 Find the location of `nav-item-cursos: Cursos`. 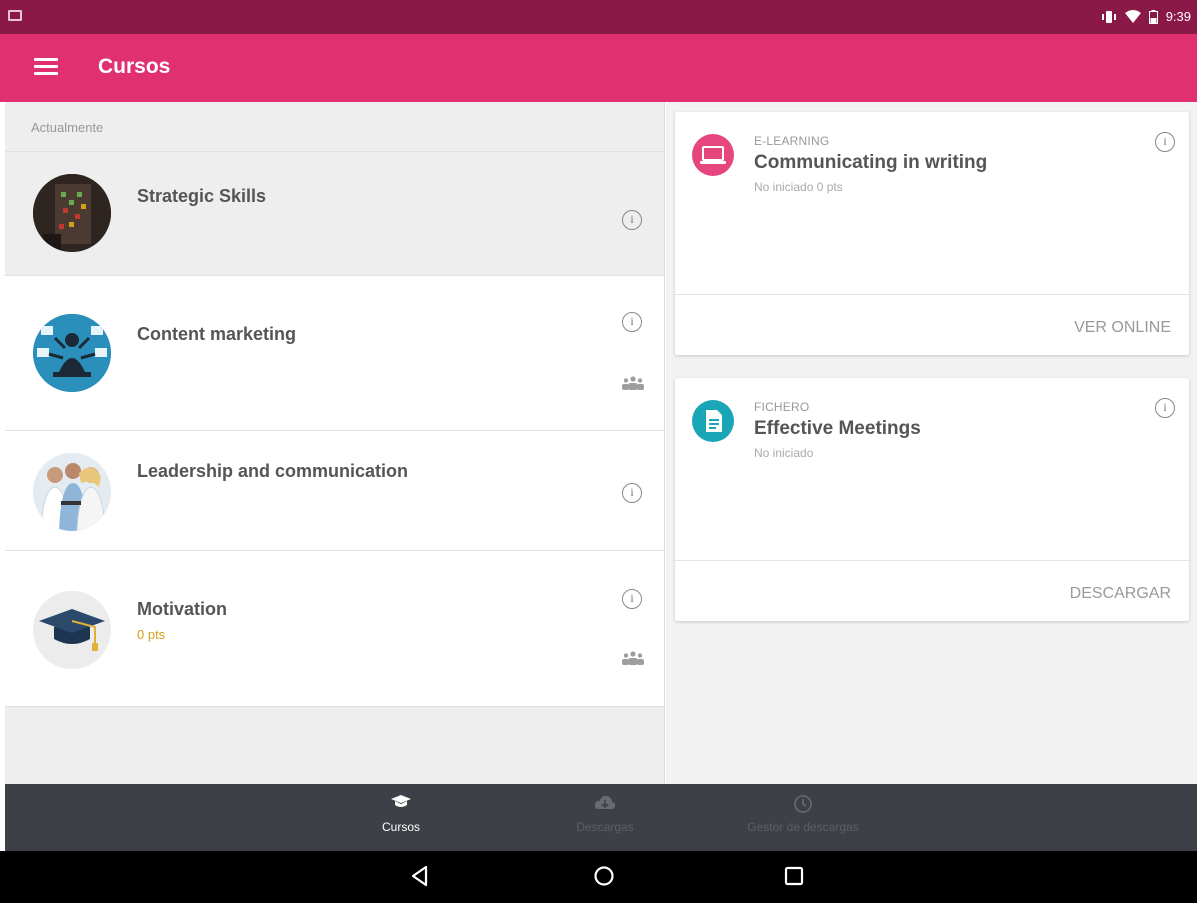

nav-item-cursos: Cursos is located at coordinates (401, 814).